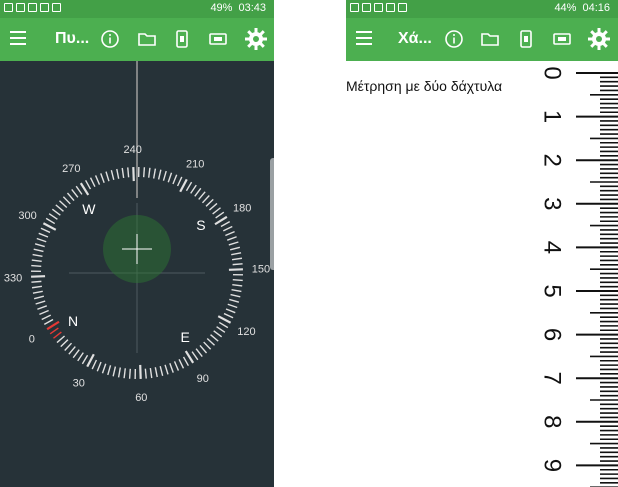 The width and height of the screenshot is (618, 487). What do you see at coordinates (552, 203) in the screenshot?
I see `ruler-number: 3` at bounding box center [552, 203].